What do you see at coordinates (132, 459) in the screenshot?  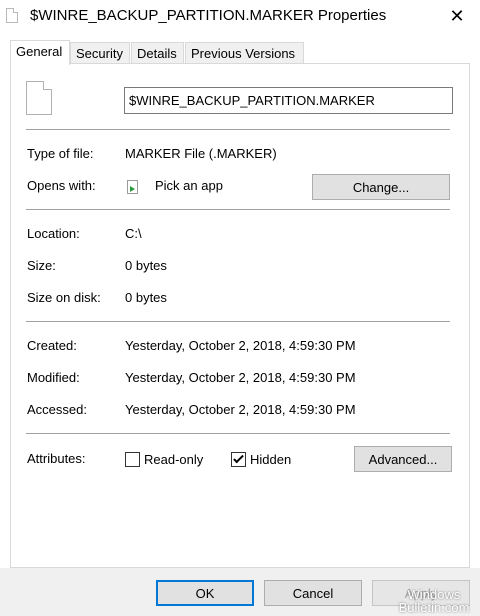 I see `readonly-checkbox` at bounding box center [132, 459].